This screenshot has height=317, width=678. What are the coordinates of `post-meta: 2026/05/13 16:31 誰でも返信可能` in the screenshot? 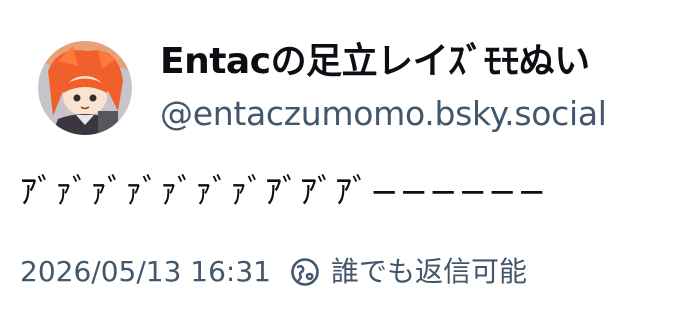 It's located at (273, 272).